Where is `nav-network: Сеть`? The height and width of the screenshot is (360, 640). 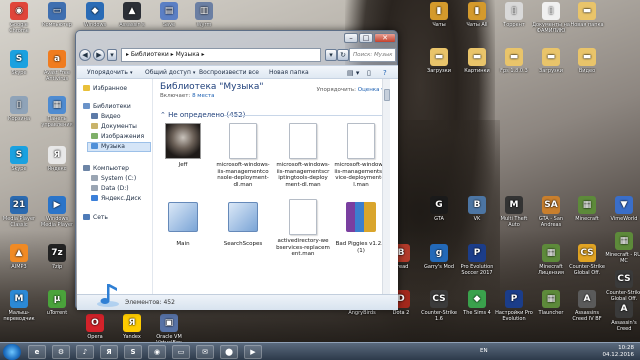 nav-network: Сеть is located at coordinates (95, 218).